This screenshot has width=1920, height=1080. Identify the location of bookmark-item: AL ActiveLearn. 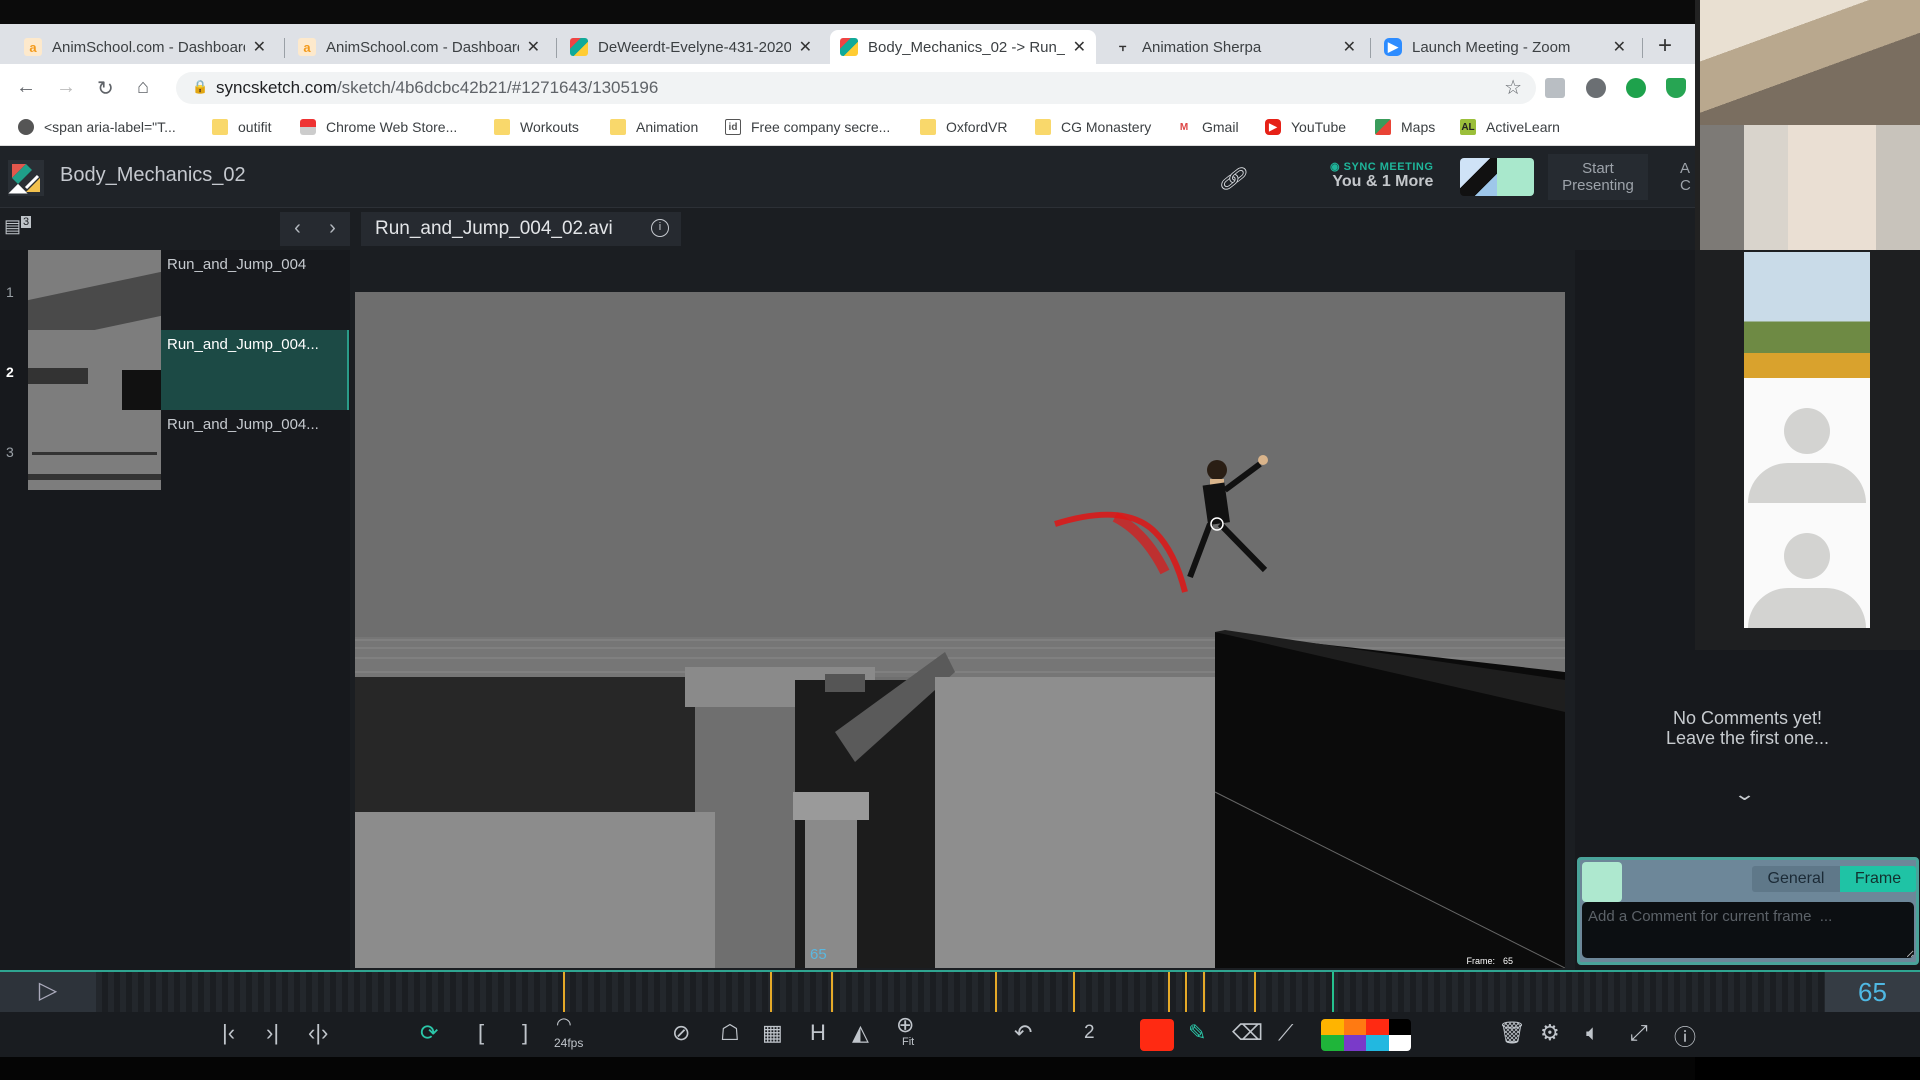
(1510, 127).